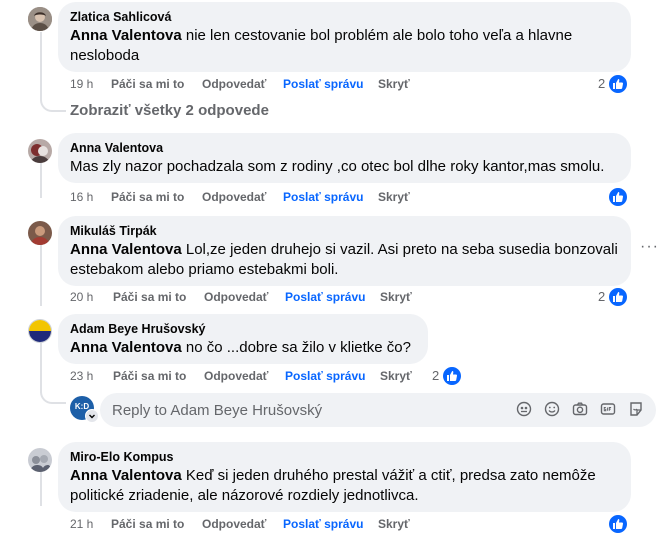 The image size is (671, 544). Describe the element at coordinates (580, 409) in the screenshot. I see `camera-icon` at that location.